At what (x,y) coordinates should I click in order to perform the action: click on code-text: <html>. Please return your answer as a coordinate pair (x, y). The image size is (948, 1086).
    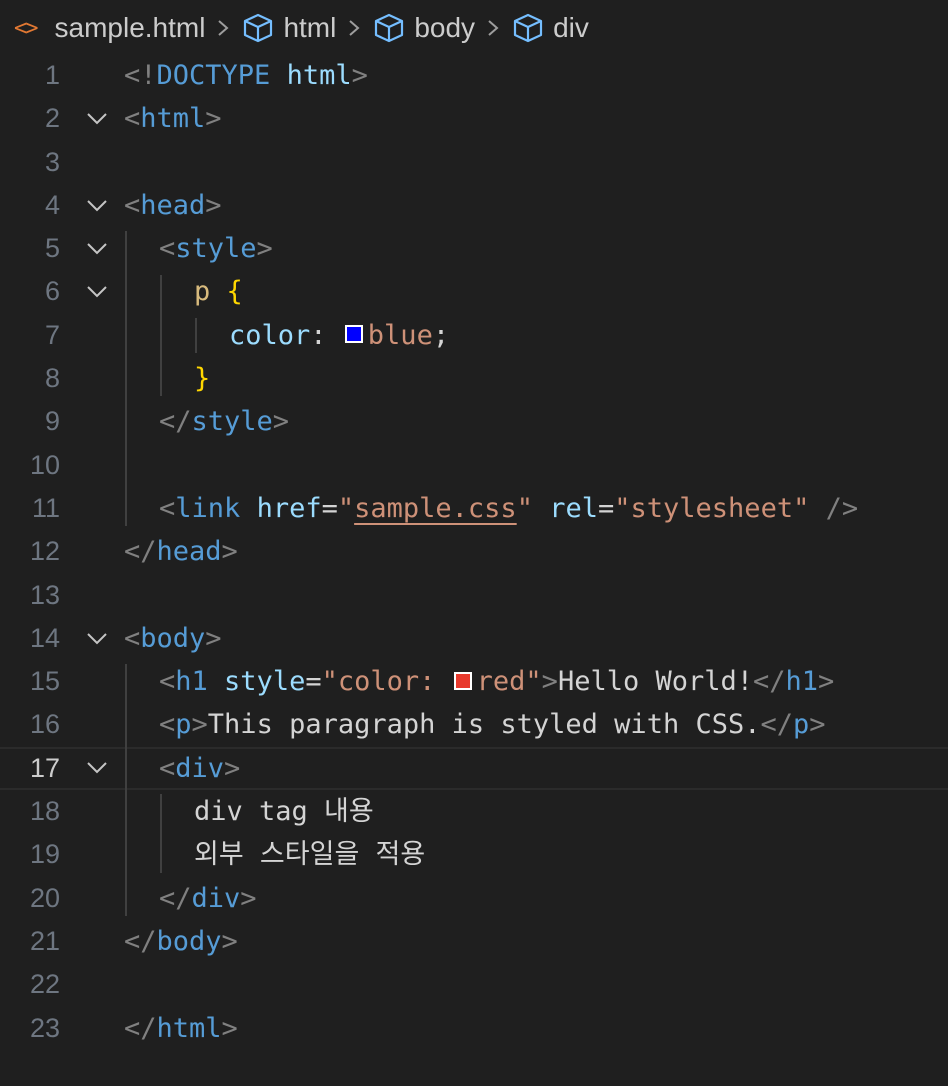
    Looking at the image, I should click on (173, 118).